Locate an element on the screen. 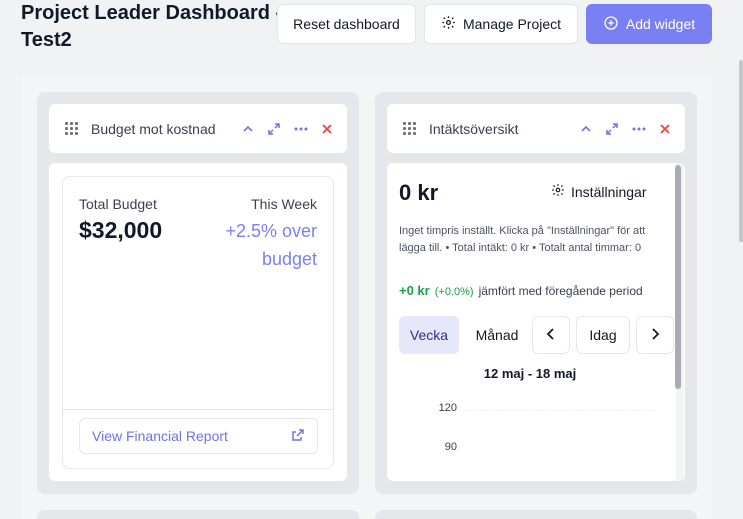  revenue-widget-header: Intäktsöversikt is located at coordinates (536, 128).